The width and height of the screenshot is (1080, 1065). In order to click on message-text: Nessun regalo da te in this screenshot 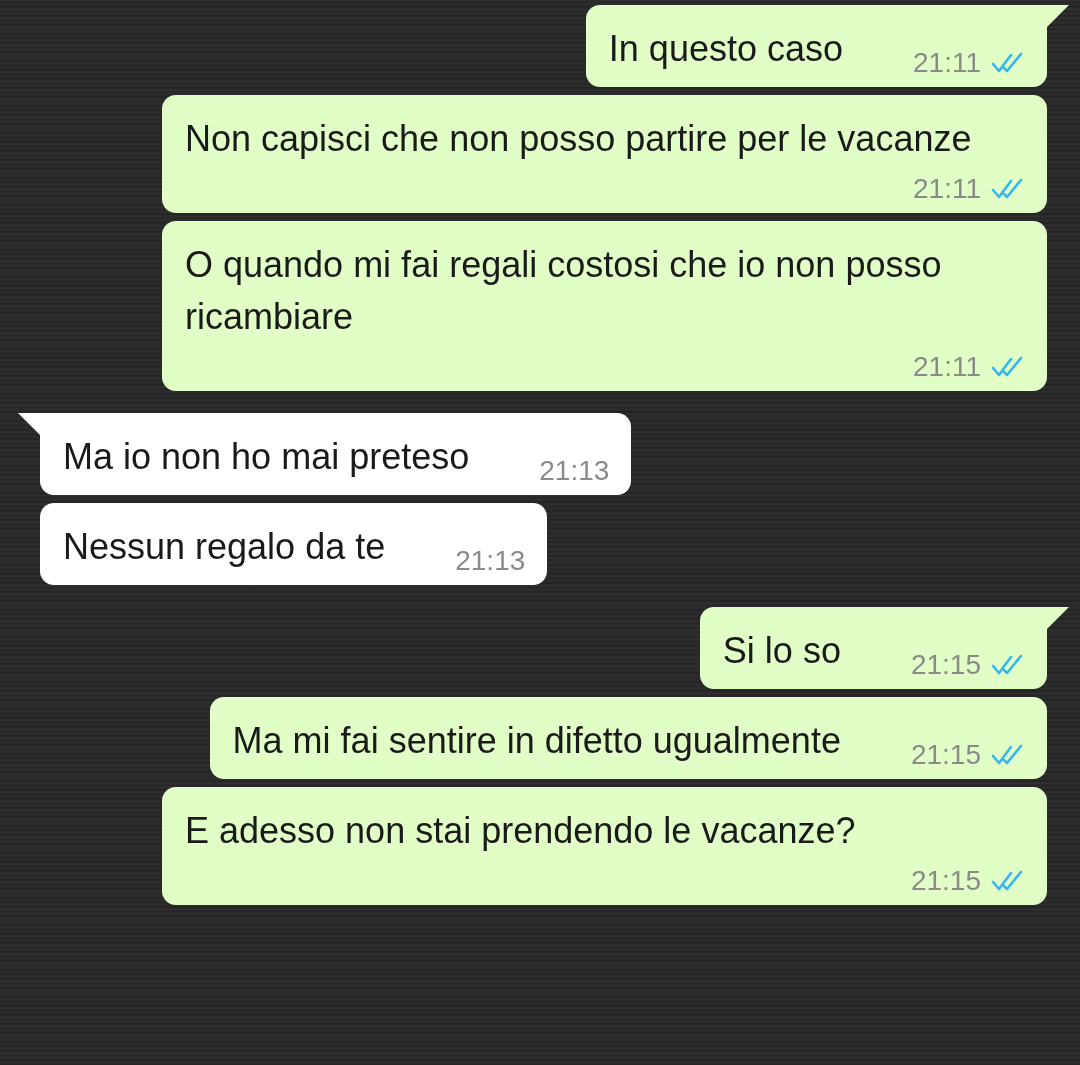, I will do `click(224, 547)`.